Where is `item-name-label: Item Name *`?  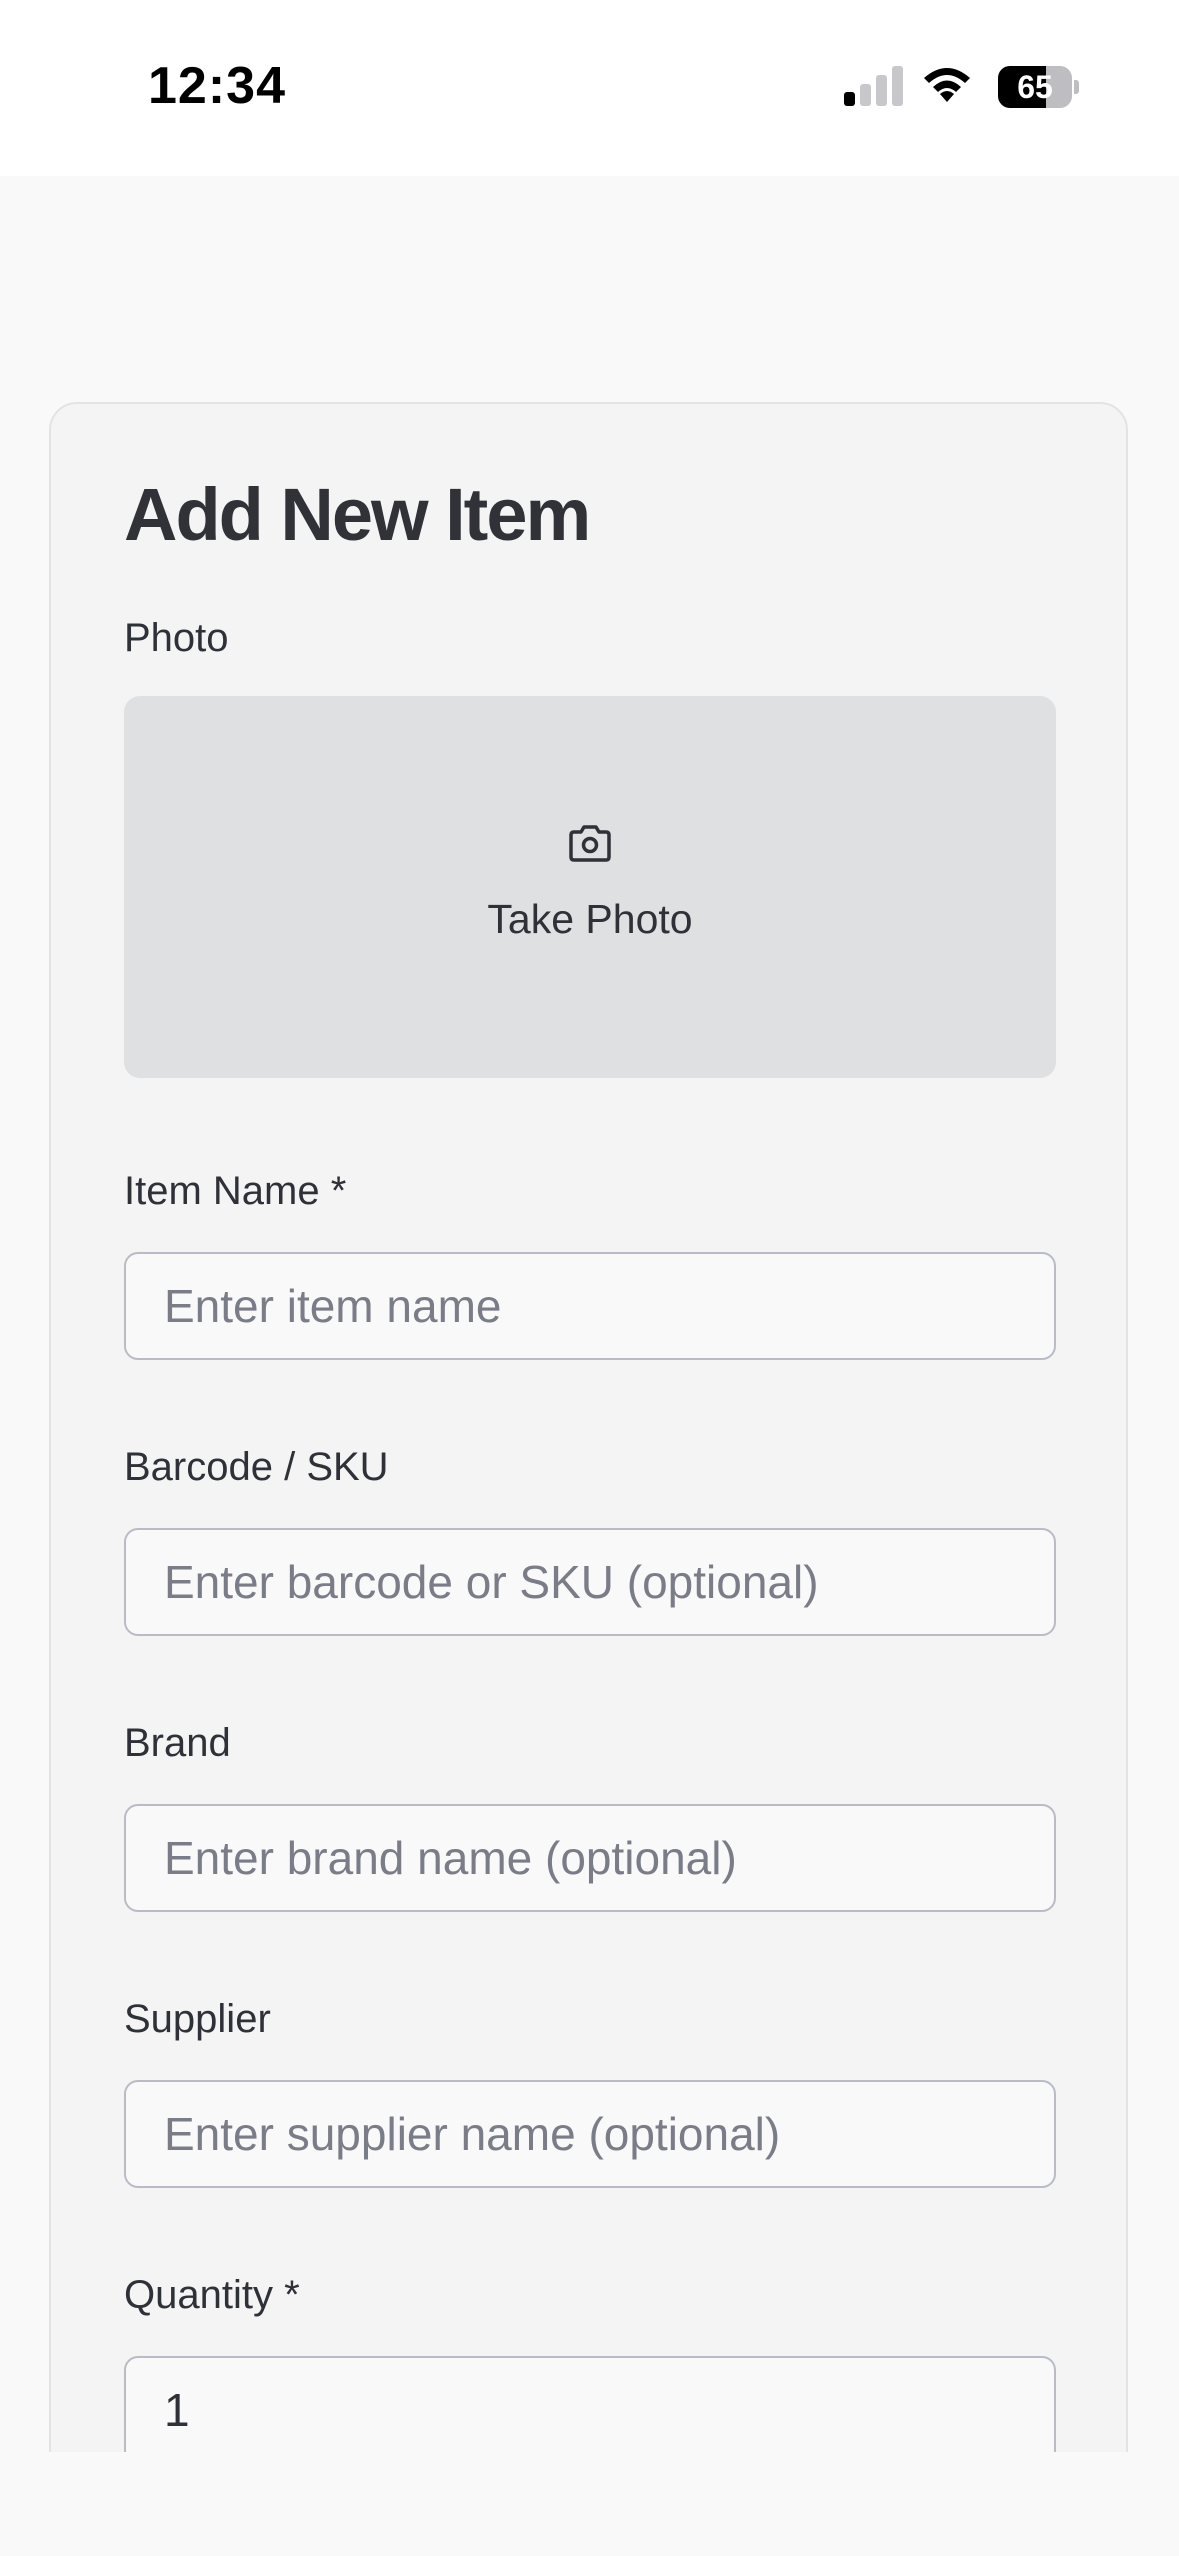
item-name-label: Item Name * is located at coordinates (235, 1191).